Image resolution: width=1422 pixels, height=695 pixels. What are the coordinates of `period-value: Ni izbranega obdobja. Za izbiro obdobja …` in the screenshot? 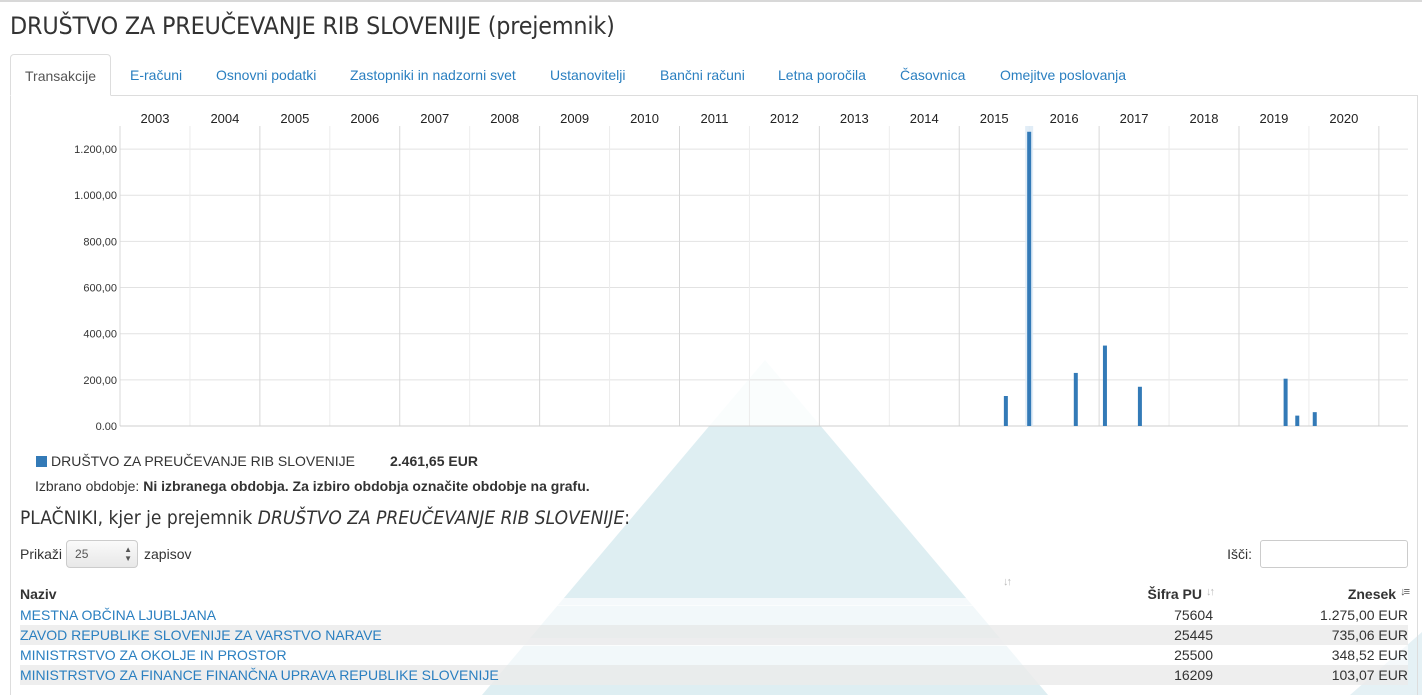 It's located at (366, 486).